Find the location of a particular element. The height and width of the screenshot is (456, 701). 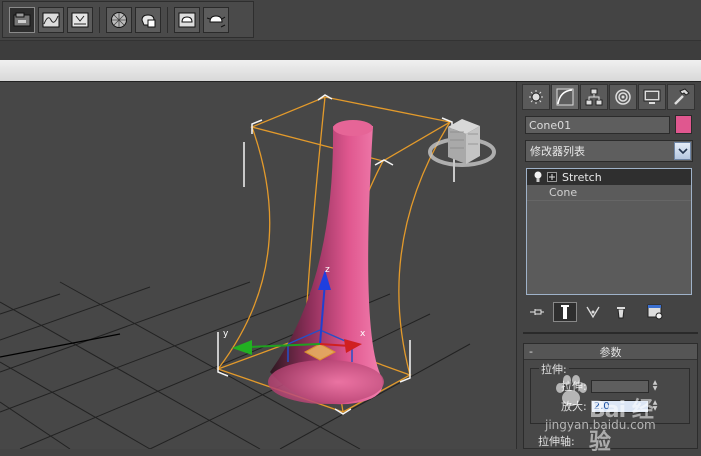

chevron-down-icon is located at coordinates (682, 151).